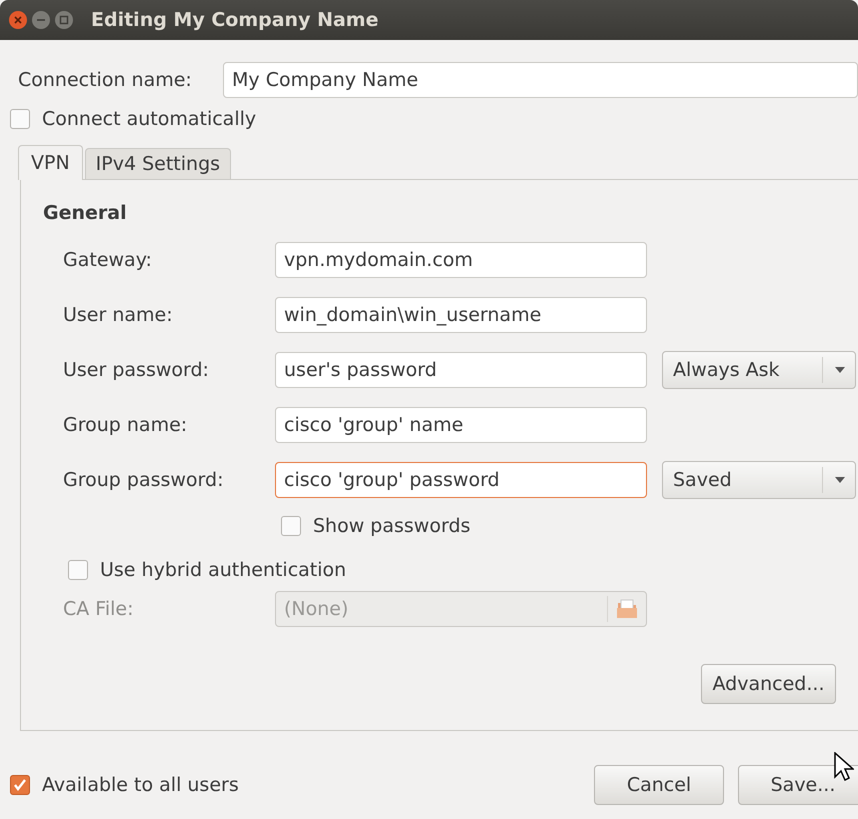  Describe the element at coordinates (234, 20) in the screenshot. I see `window-title: Editing My Company Name` at that location.